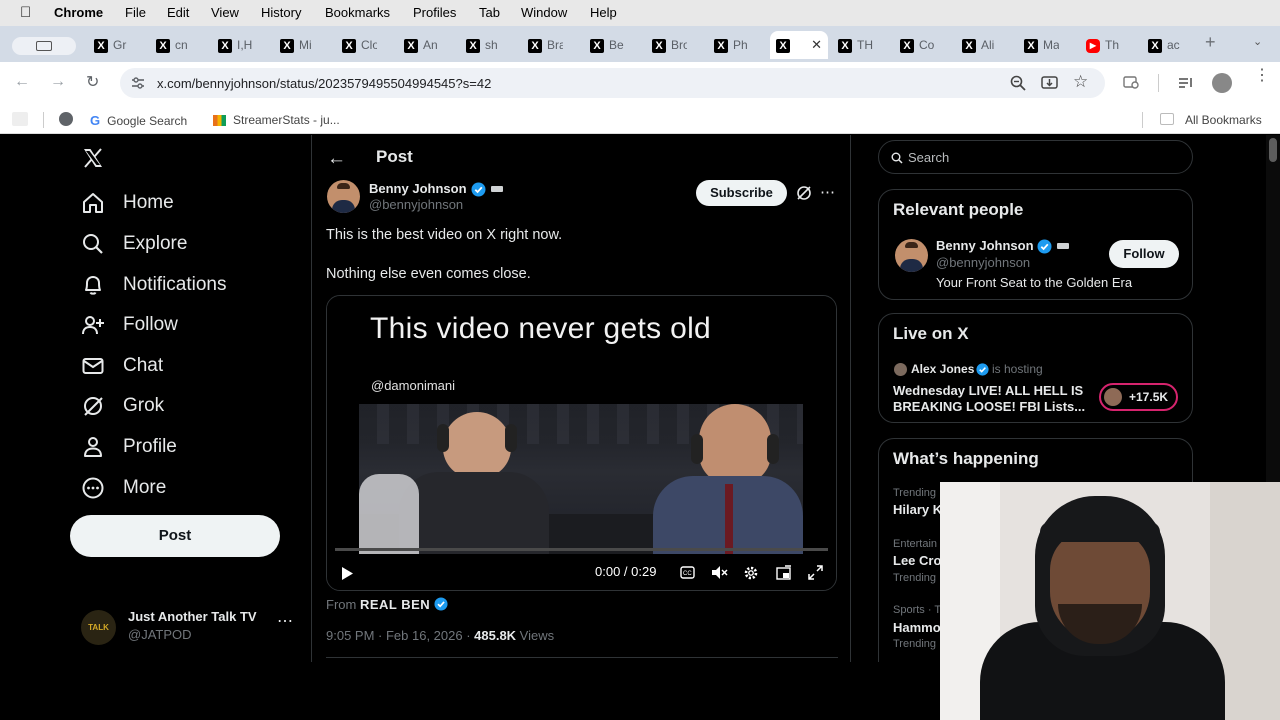  What do you see at coordinates (400, 635) in the screenshot?
I see `post-timestamp: 9:05 PM · Feb 16, 2026 ·` at bounding box center [400, 635].